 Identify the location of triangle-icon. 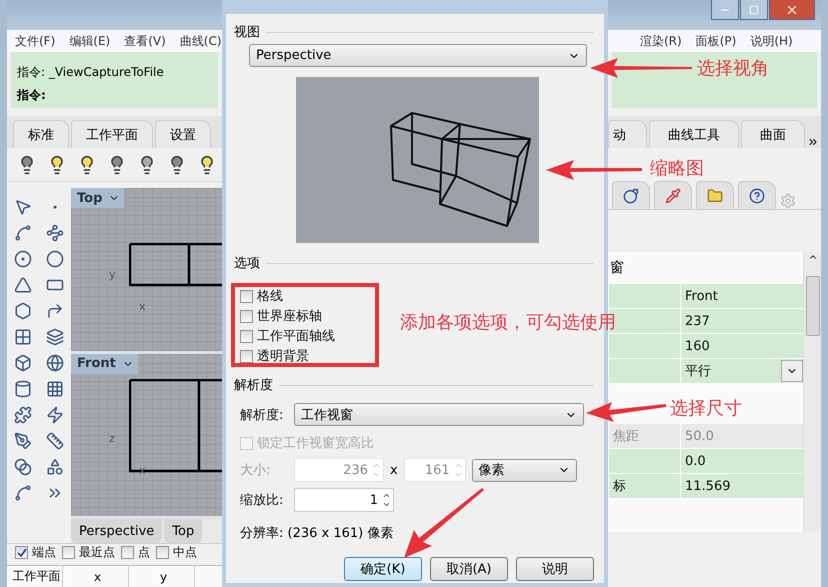
(23, 285).